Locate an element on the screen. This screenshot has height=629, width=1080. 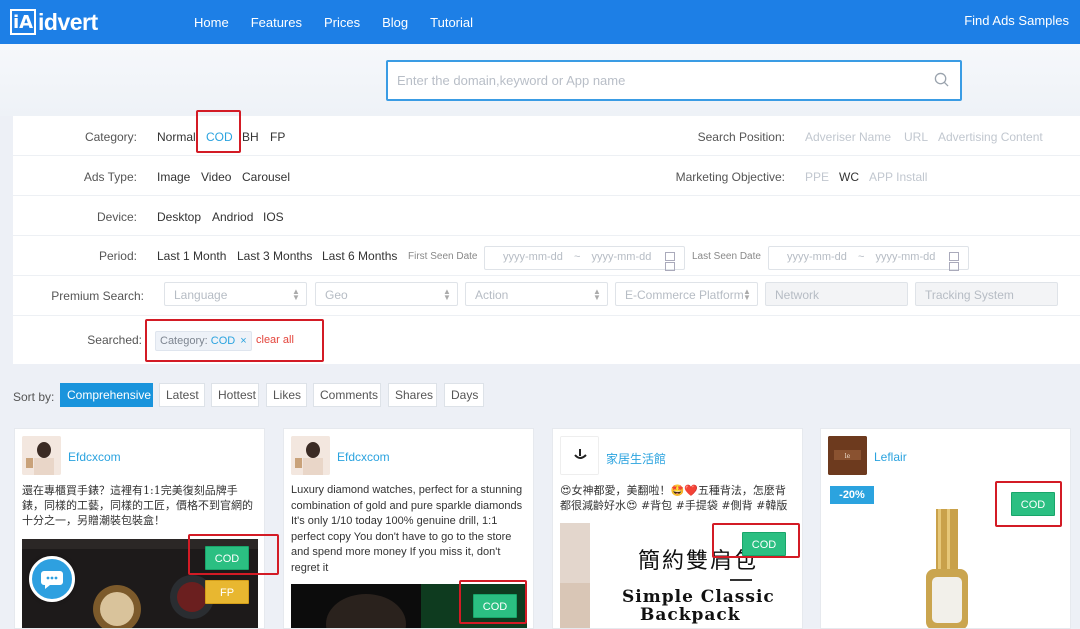
chat-icon is located at coordinates (52, 580).